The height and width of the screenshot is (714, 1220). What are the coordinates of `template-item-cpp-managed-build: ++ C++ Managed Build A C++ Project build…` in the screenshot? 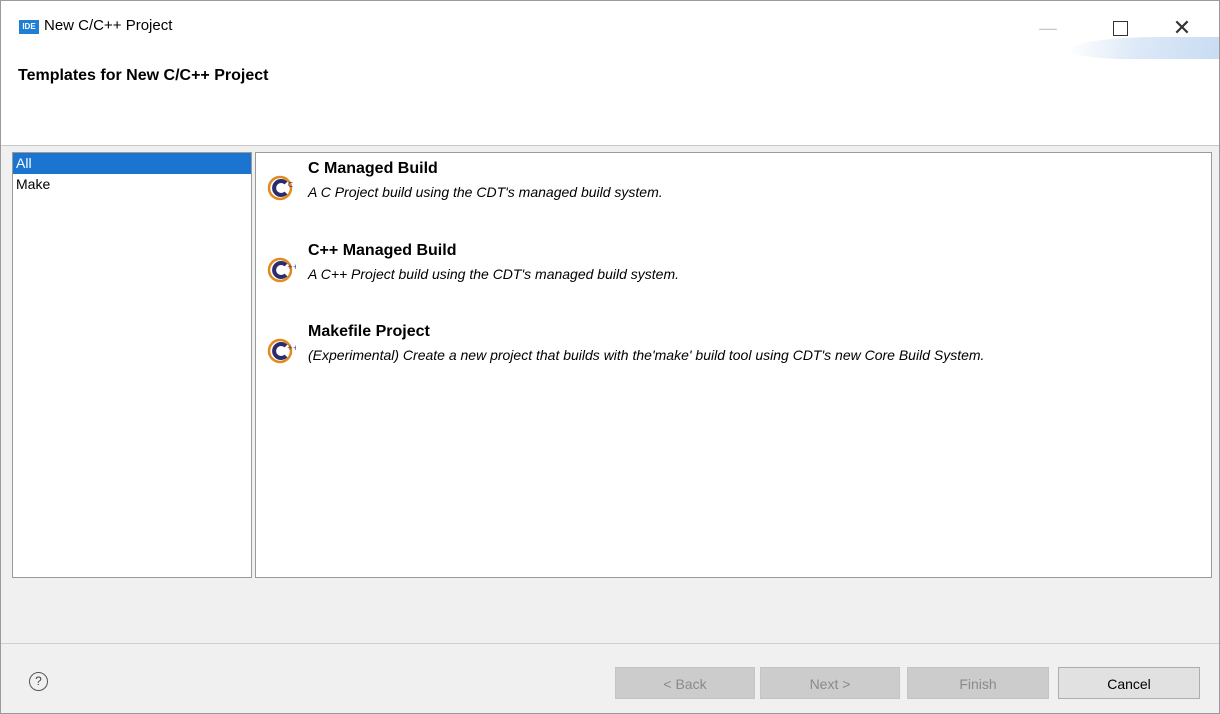 It's located at (726, 265).